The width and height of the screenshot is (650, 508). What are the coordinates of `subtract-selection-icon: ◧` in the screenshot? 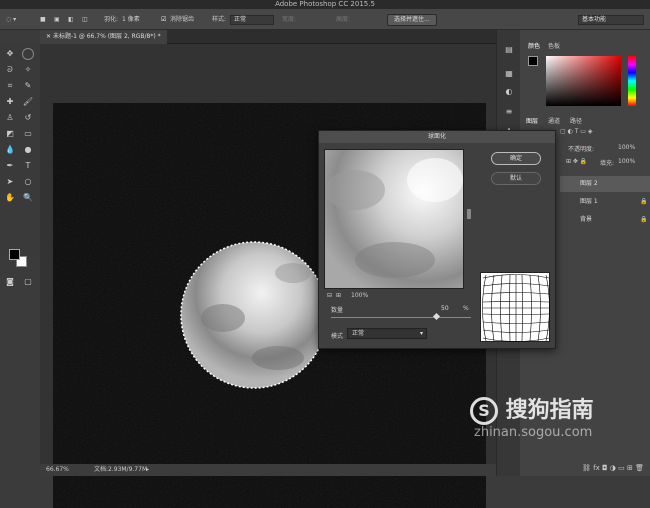 It's located at (71, 19).